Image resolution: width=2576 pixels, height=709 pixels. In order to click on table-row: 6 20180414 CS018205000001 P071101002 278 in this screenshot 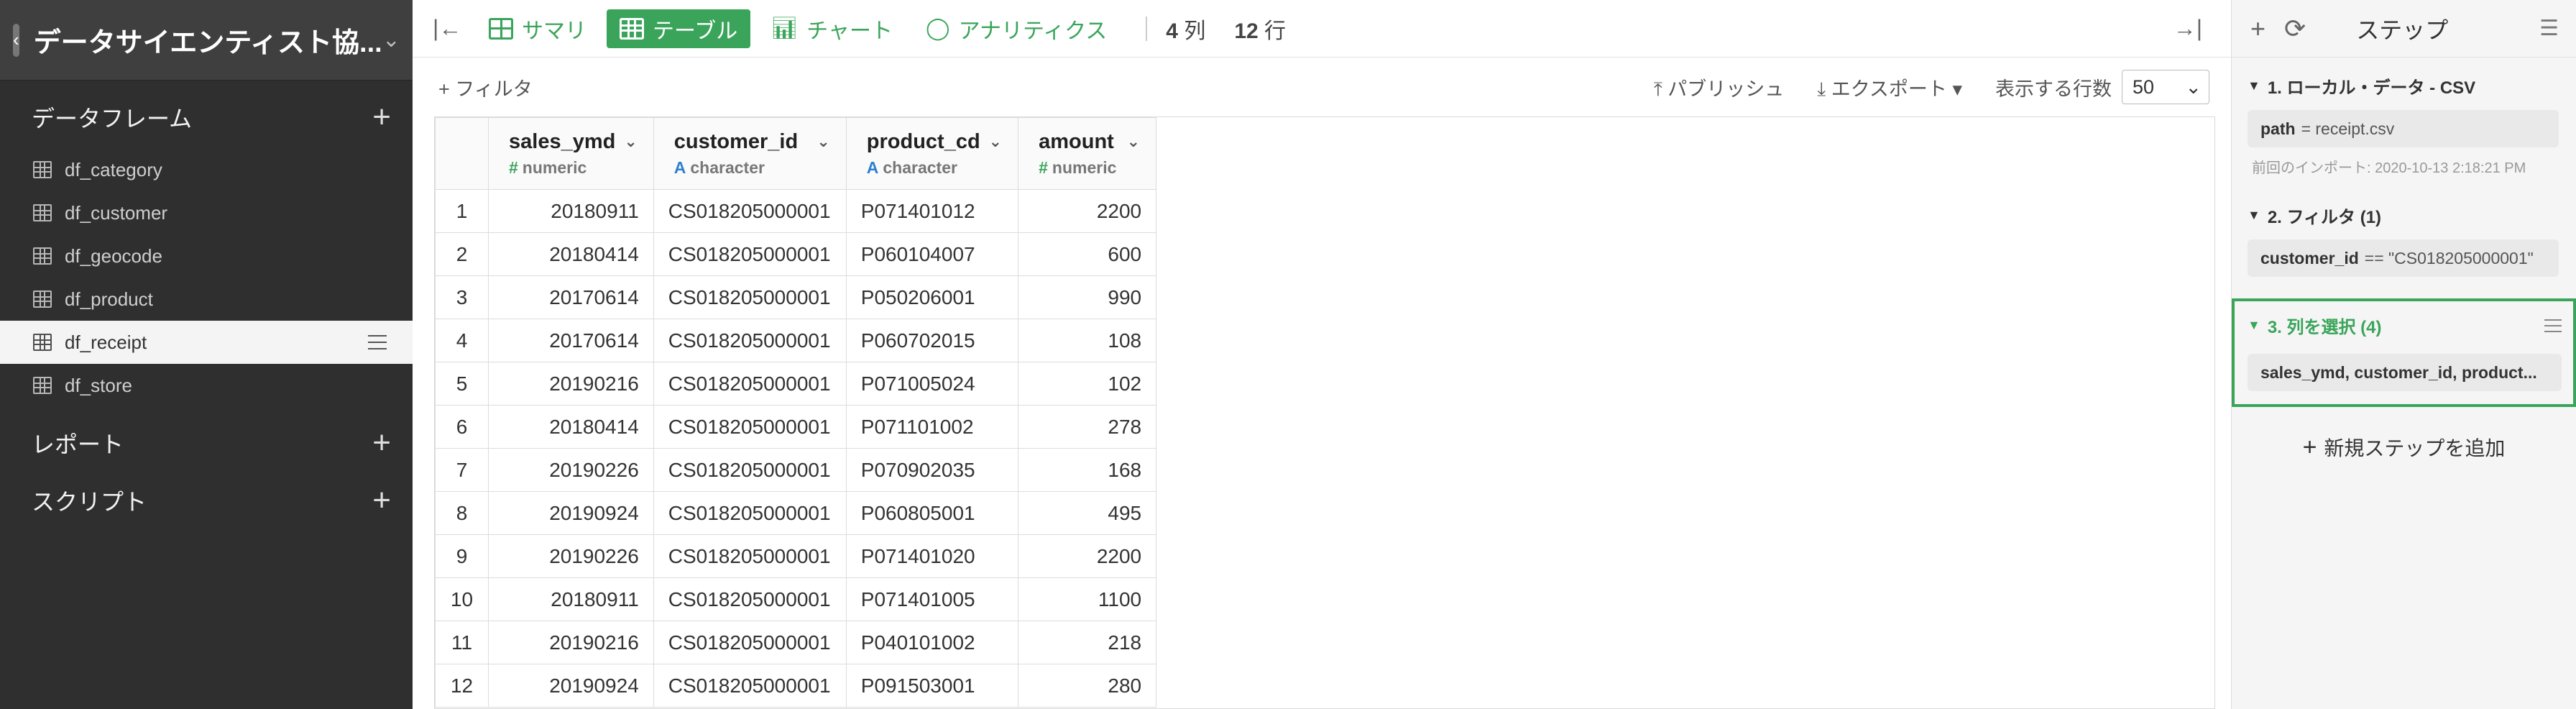, I will do `click(796, 427)`.